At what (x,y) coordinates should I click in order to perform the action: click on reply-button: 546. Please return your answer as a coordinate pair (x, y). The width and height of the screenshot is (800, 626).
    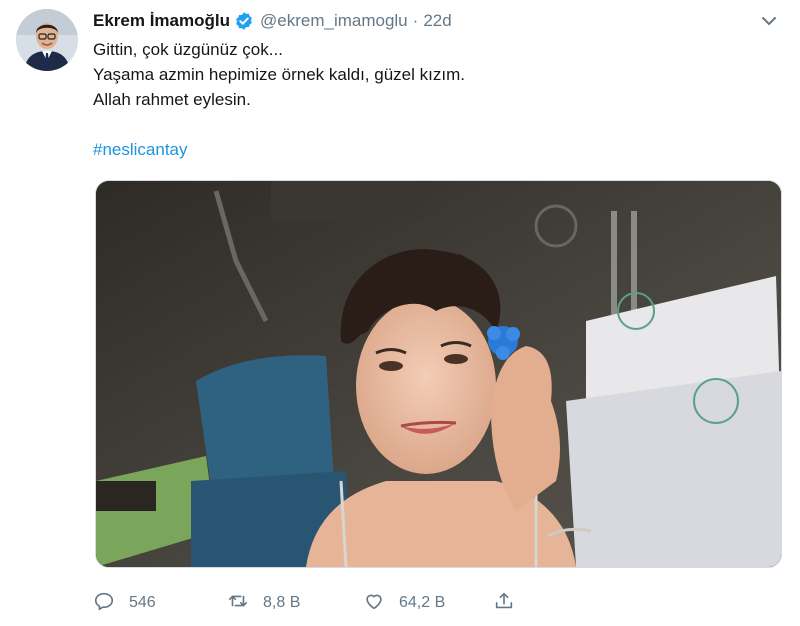
    Looking at the image, I should click on (160, 603).